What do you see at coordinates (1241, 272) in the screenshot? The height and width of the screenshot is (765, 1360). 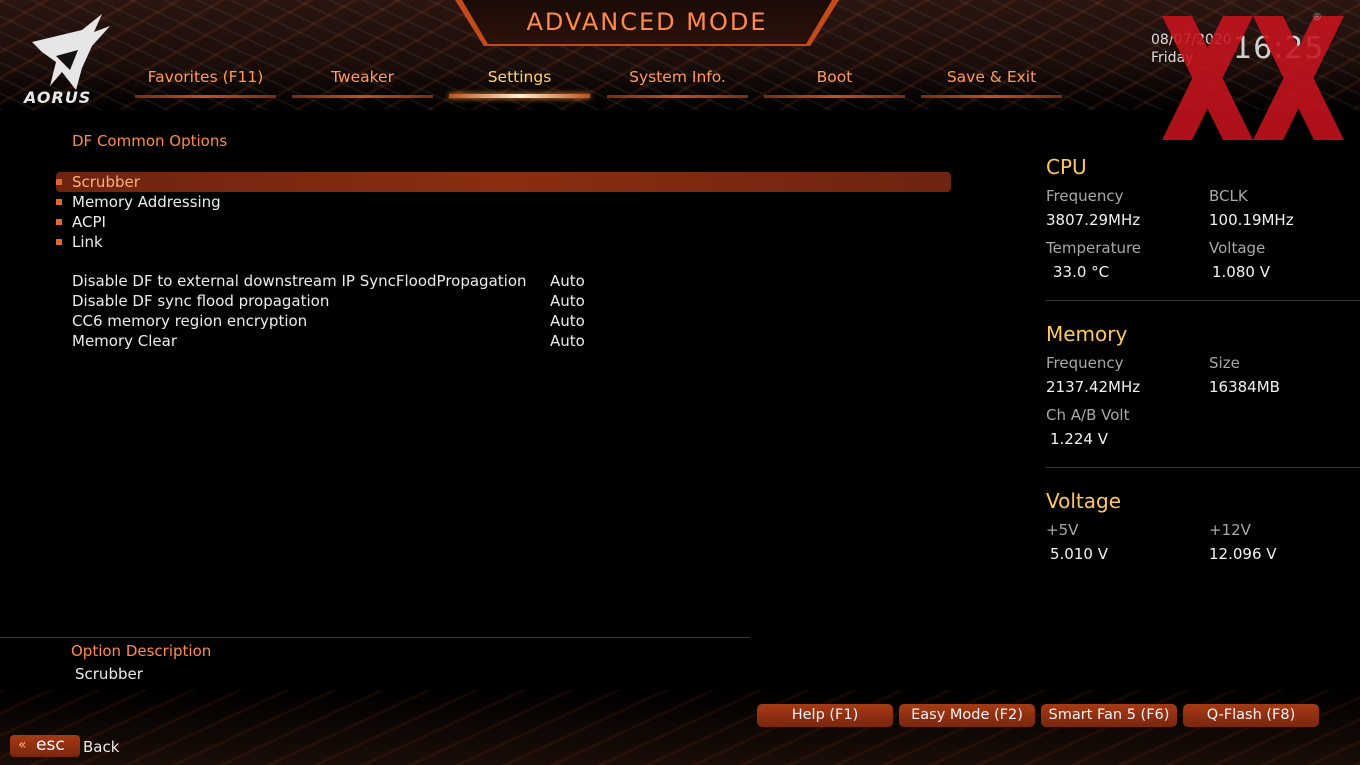 I see `cpu-voltage-value: 1.080 V` at bounding box center [1241, 272].